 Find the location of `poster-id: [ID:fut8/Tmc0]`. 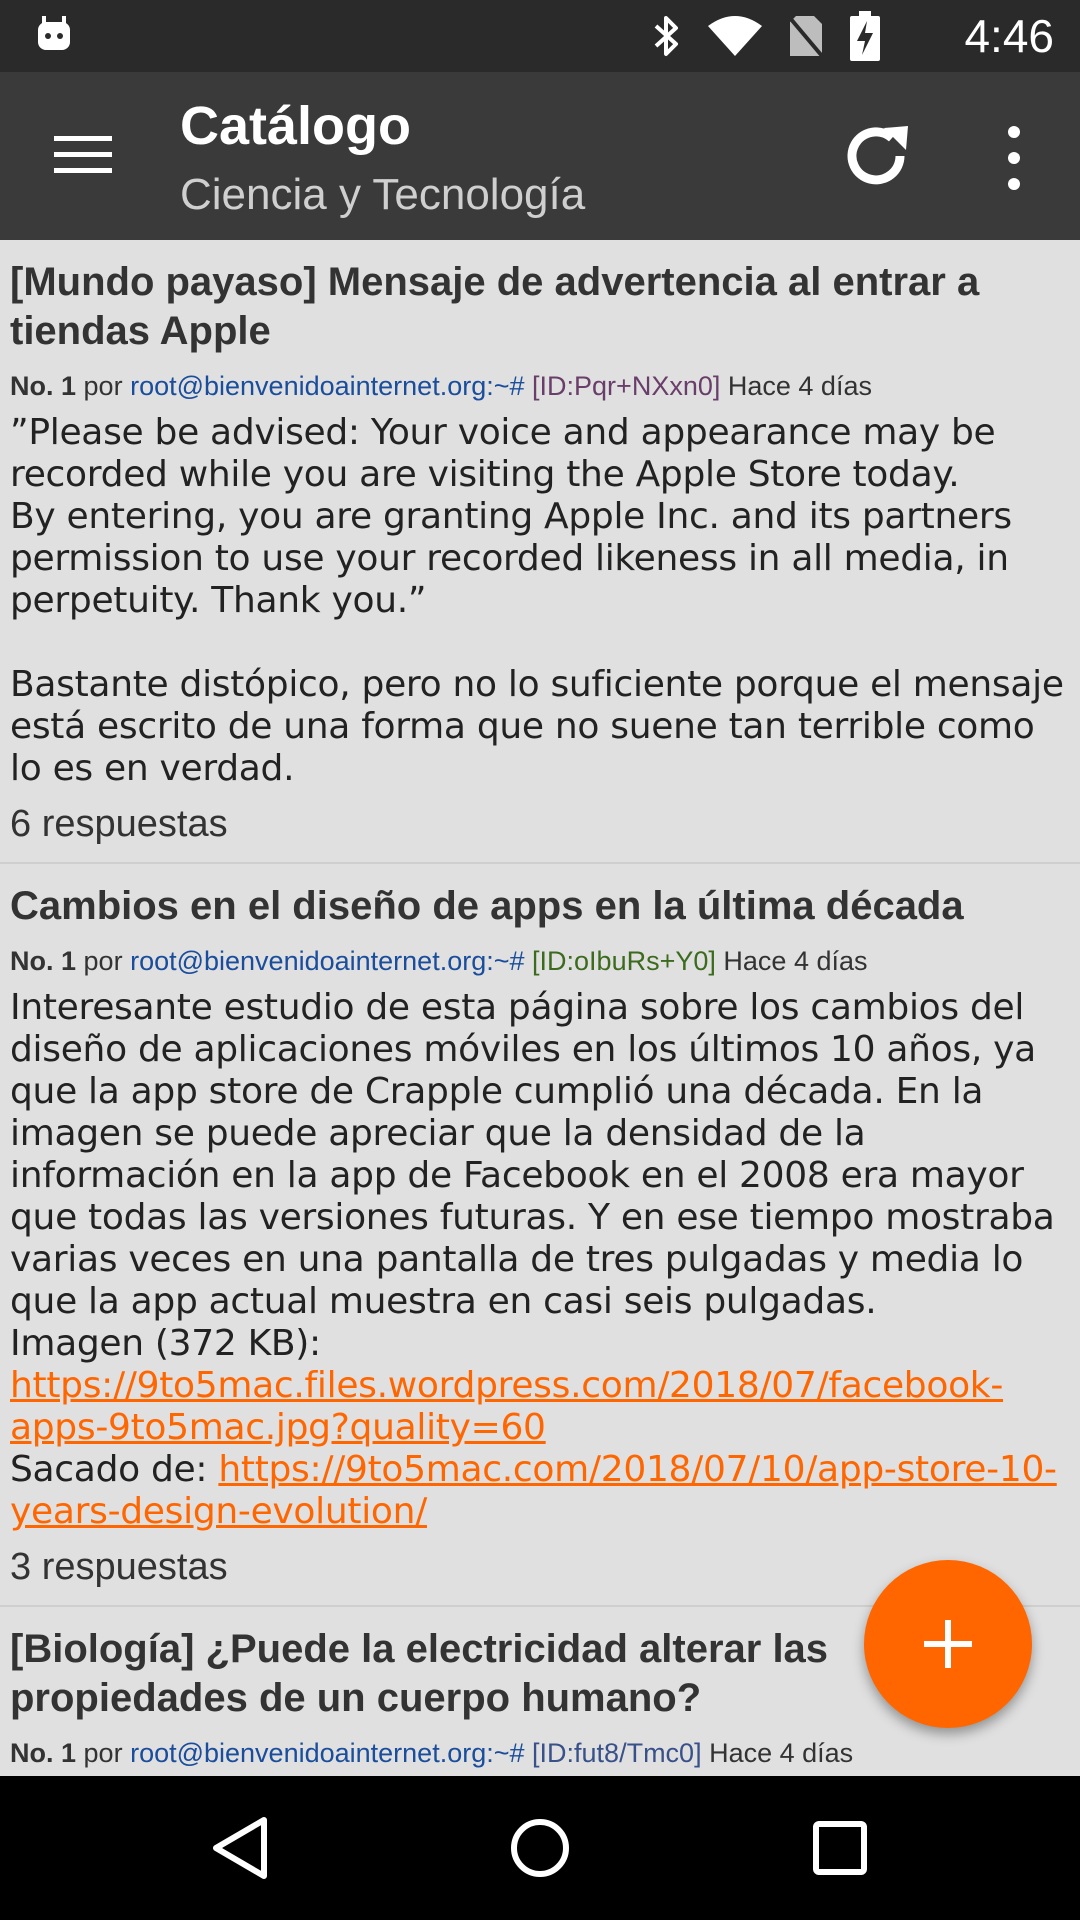

poster-id: [ID:fut8/Tmc0] is located at coordinates (617, 1753).